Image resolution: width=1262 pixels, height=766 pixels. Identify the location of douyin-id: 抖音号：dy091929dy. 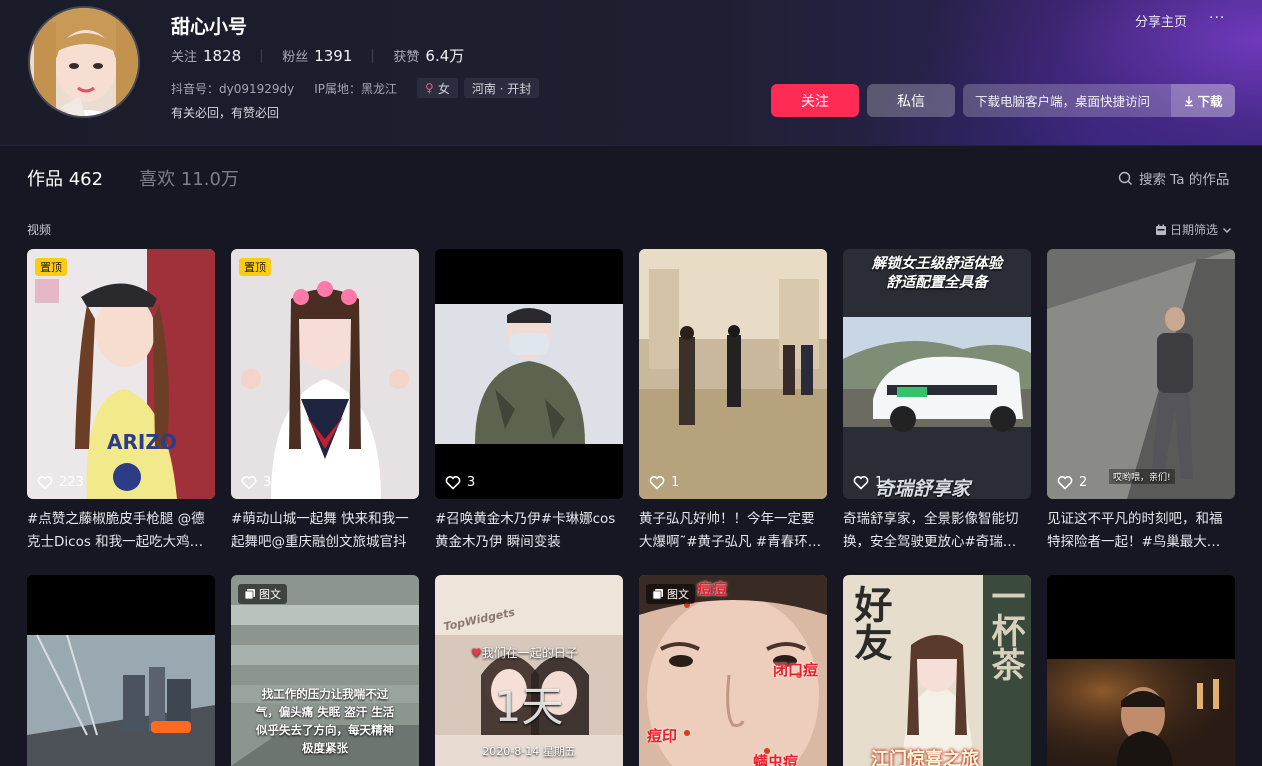
(233, 88).